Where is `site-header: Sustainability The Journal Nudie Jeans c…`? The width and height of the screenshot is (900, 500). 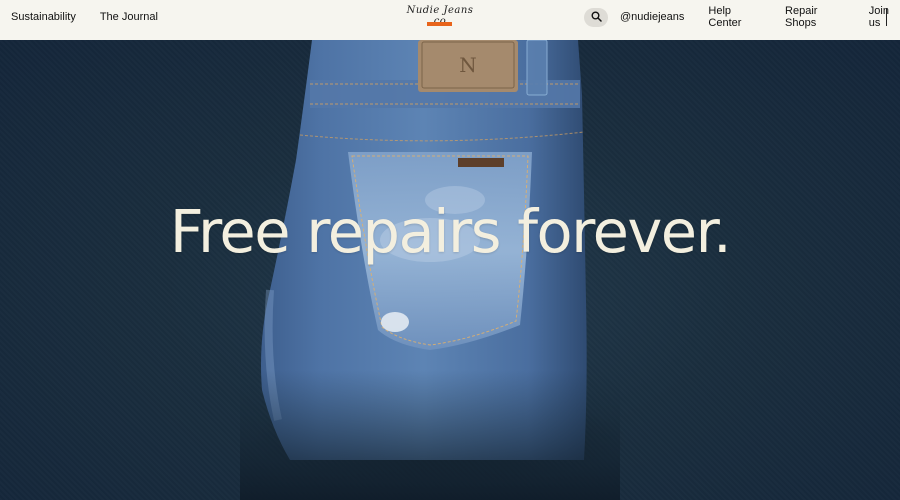 site-header: Sustainability The Journal Nudie Jeans c… is located at coordinates (450, 20).